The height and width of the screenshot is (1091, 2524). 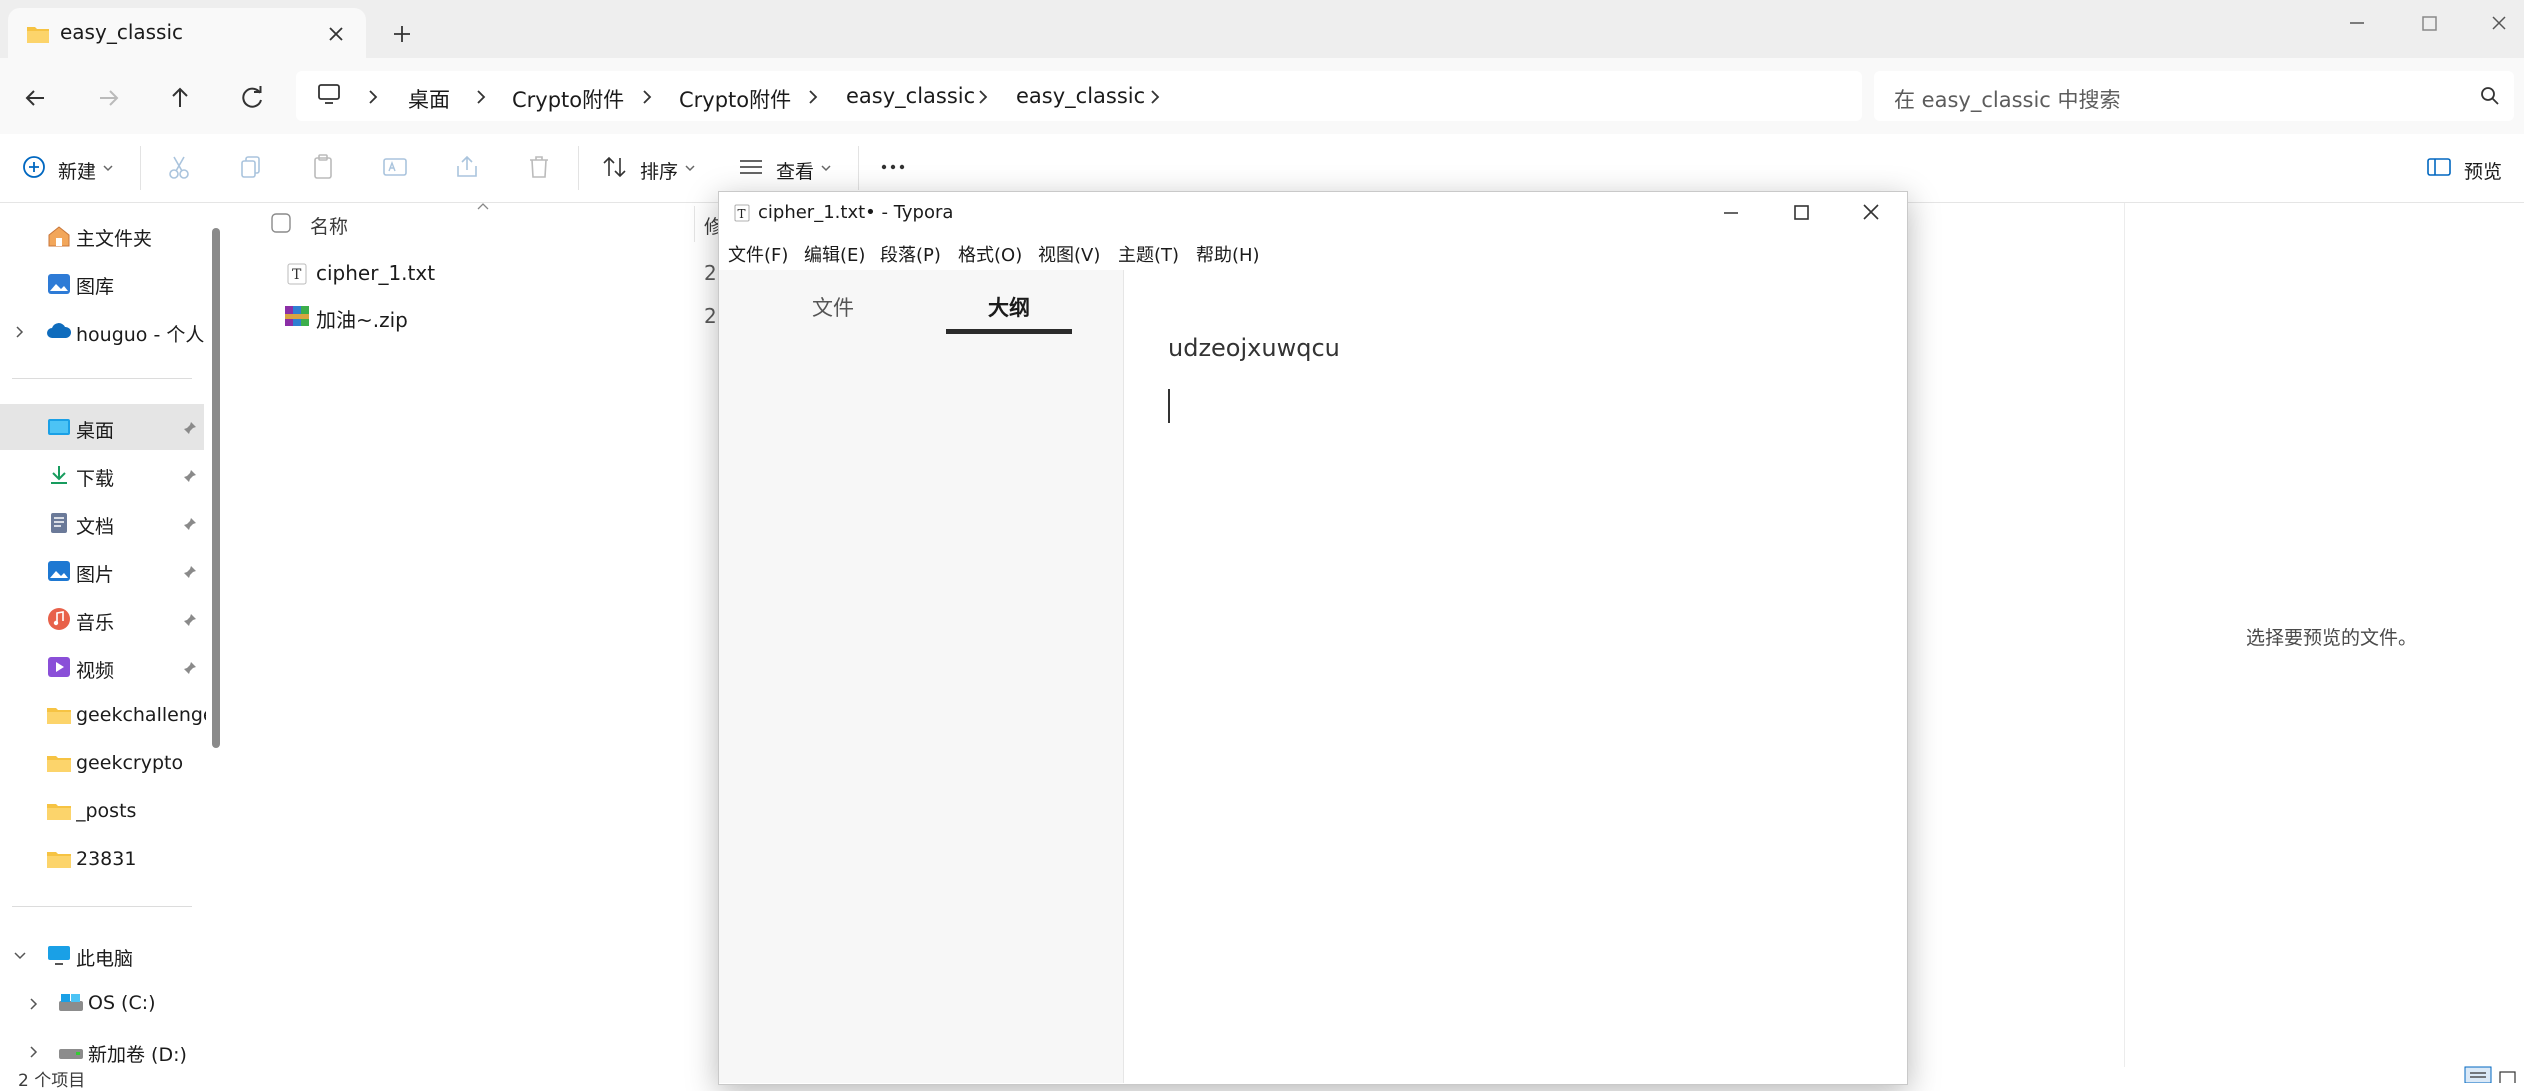 I want to click on typora-logo-icon: T, so click(x=742, y=213).